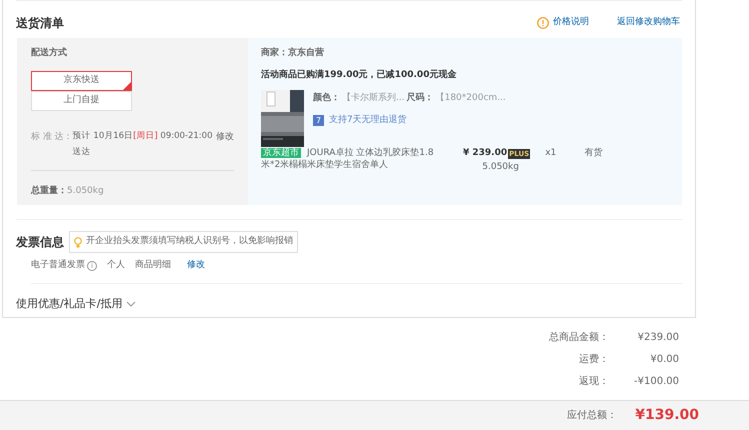  Describe the element at coordinates (78, 242) in the screenshot. I see `lightbulb-icon` at that location.